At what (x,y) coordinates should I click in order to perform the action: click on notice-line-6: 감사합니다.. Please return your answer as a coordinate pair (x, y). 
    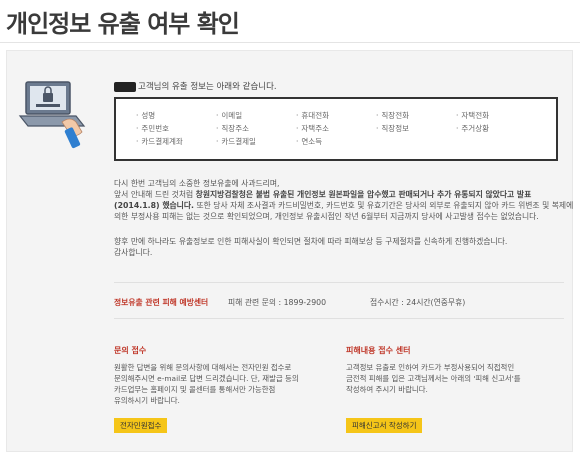
    Looking at the image, I should click on (133, 252).